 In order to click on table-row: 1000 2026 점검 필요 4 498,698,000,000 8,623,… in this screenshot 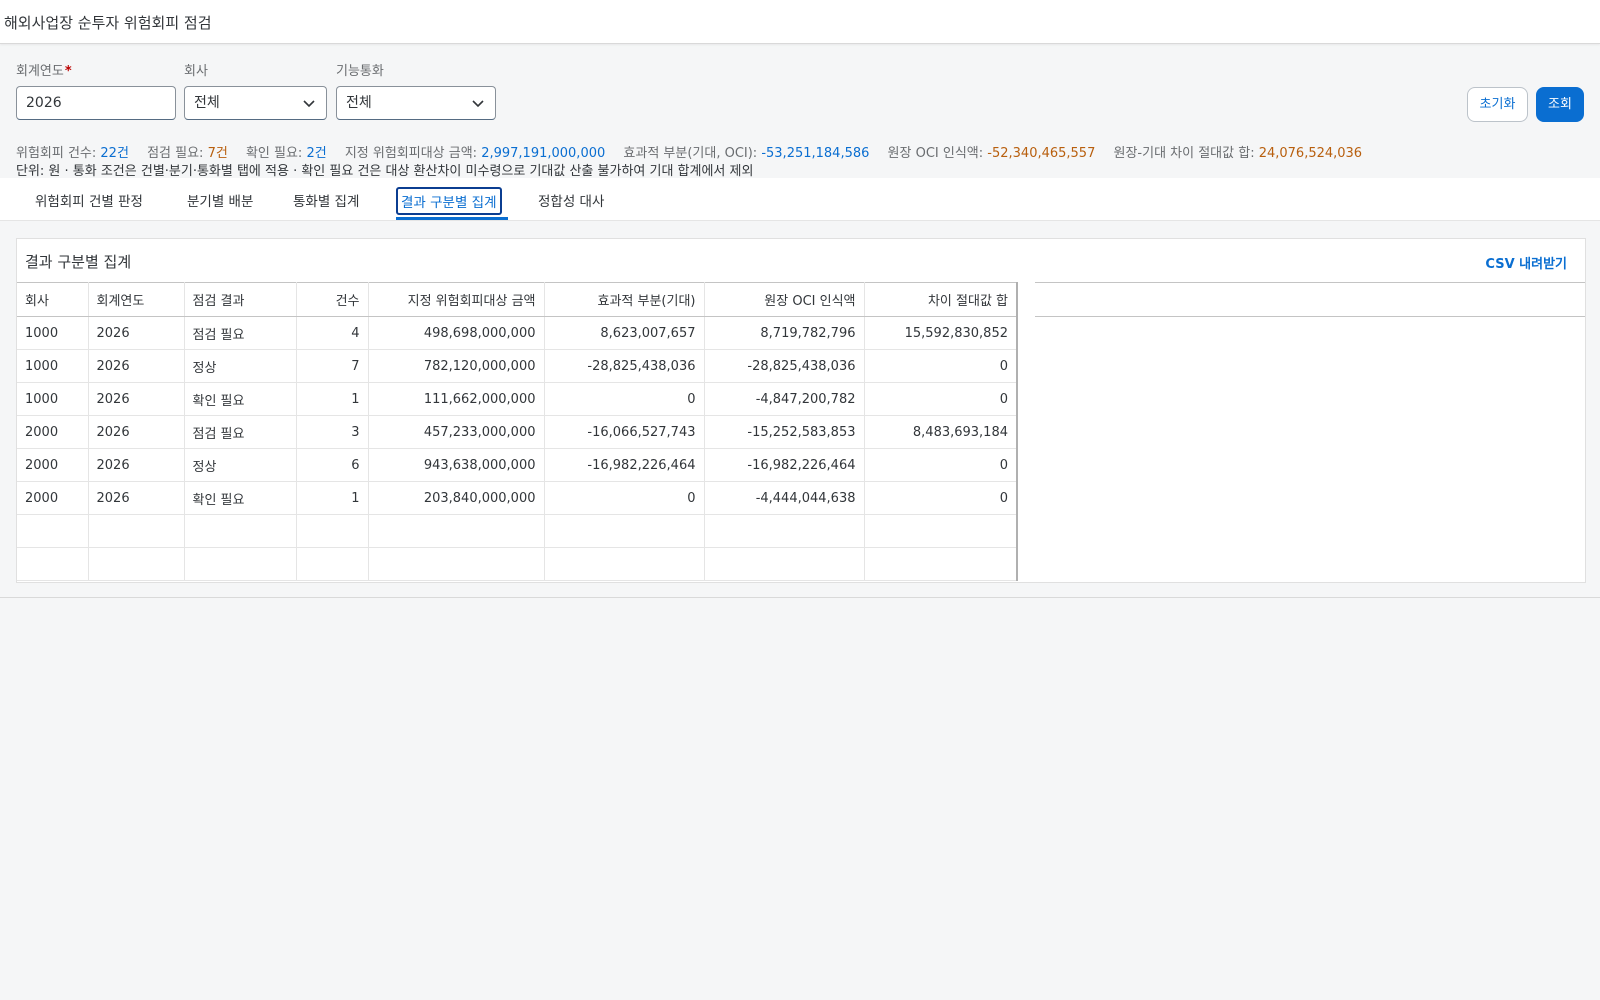, I will do `click(517, 333)`.